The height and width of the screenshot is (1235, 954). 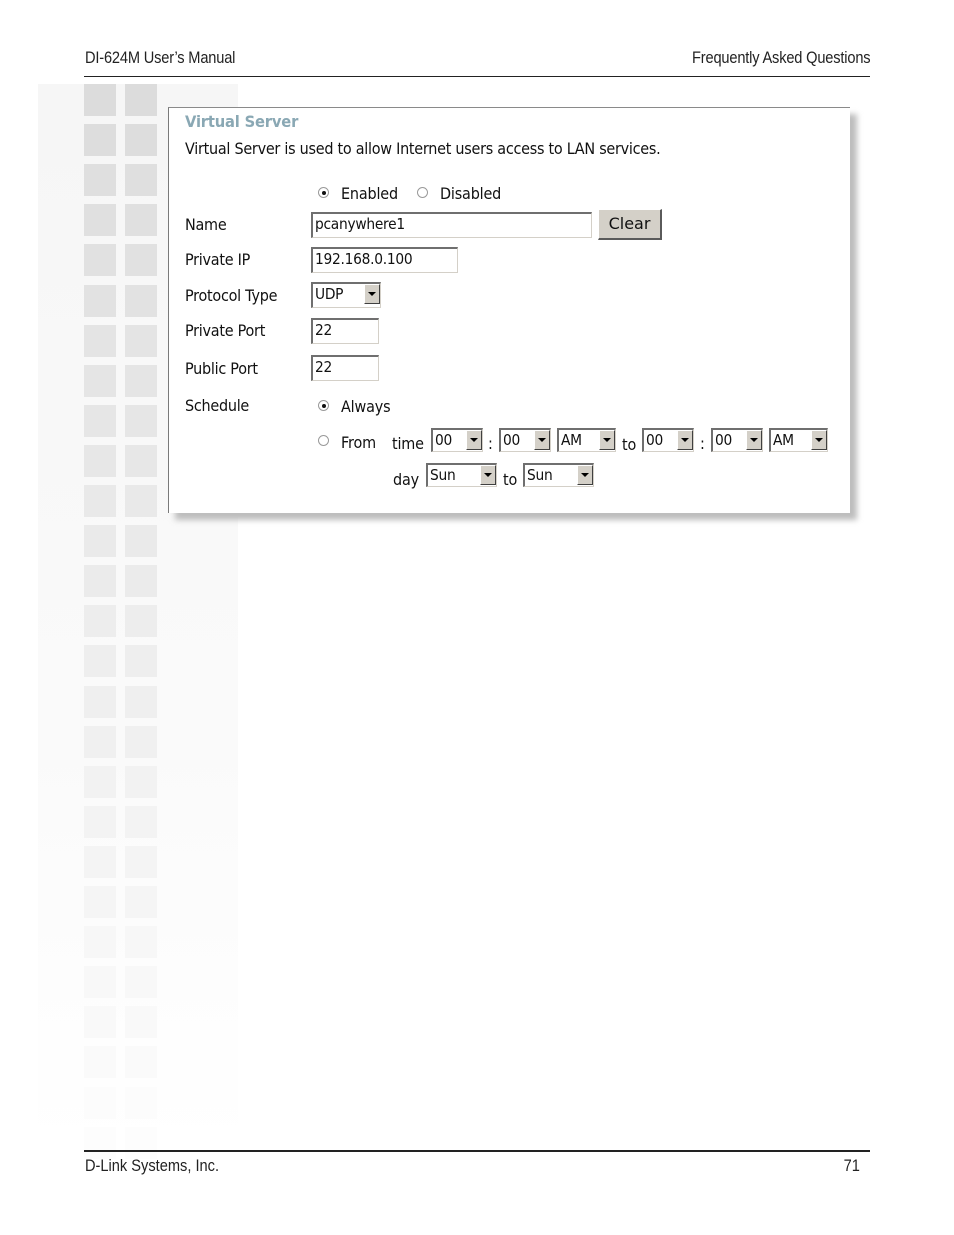 I want to click on start-minute-select: 00, so click(x=525, y=440).